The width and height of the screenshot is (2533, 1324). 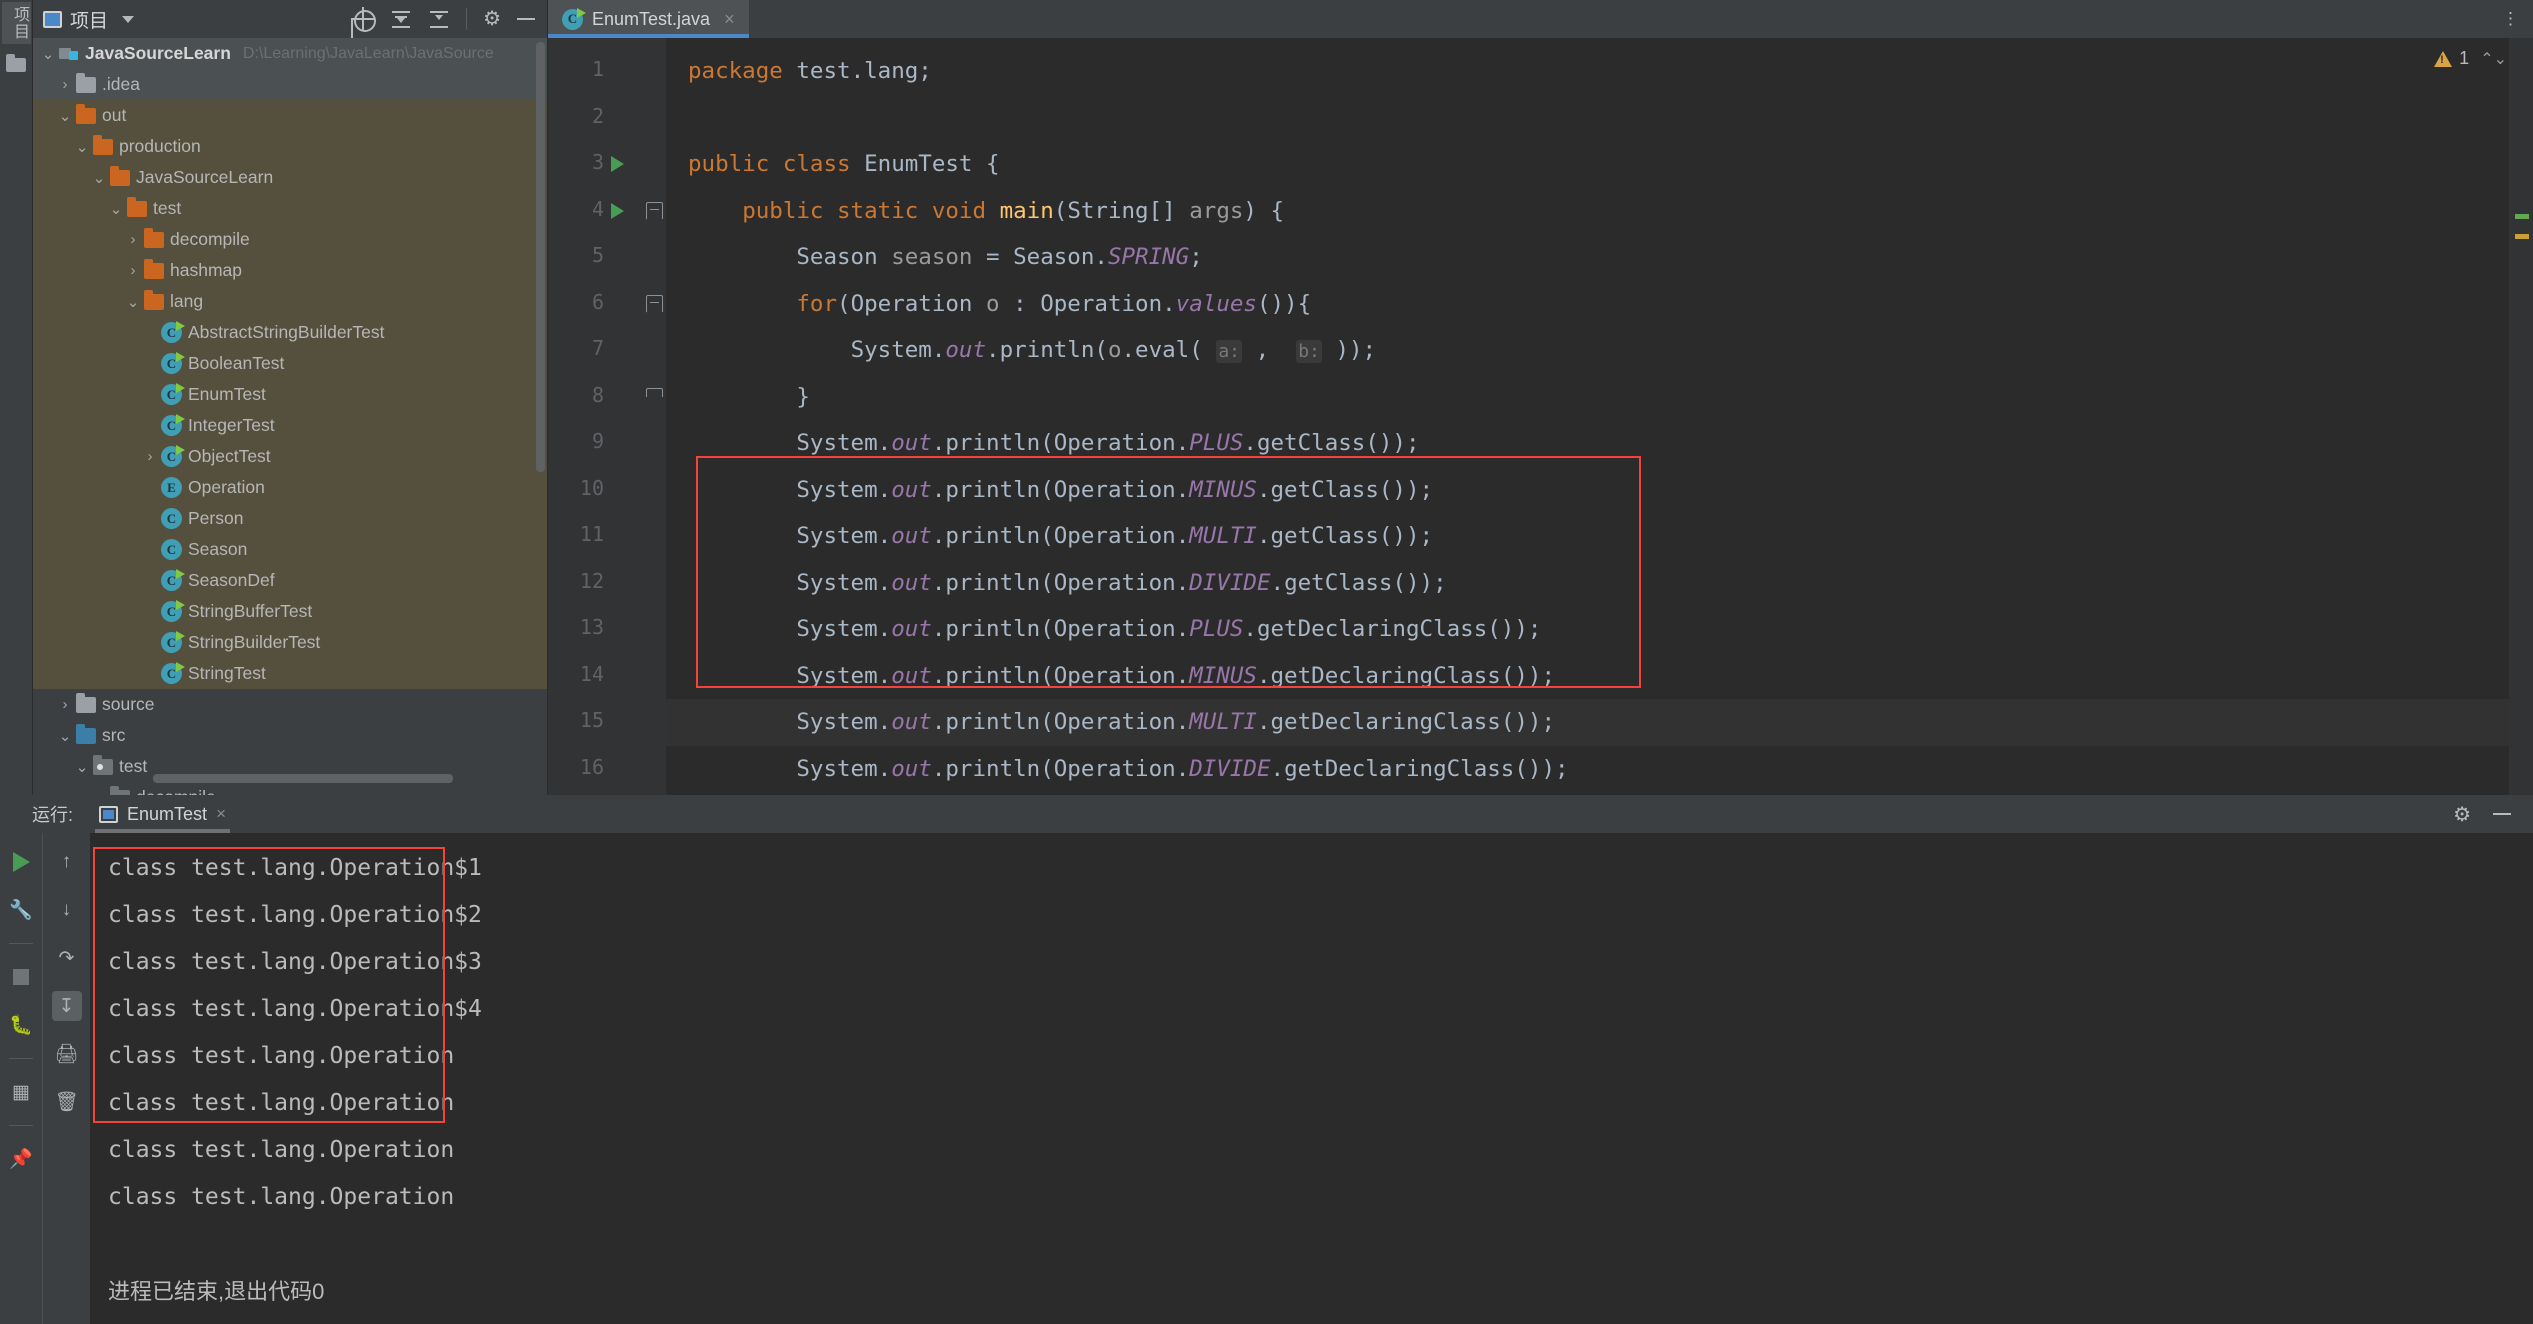 I want to click on tree-node-idea: › .idea, so click(x=290, y=84).